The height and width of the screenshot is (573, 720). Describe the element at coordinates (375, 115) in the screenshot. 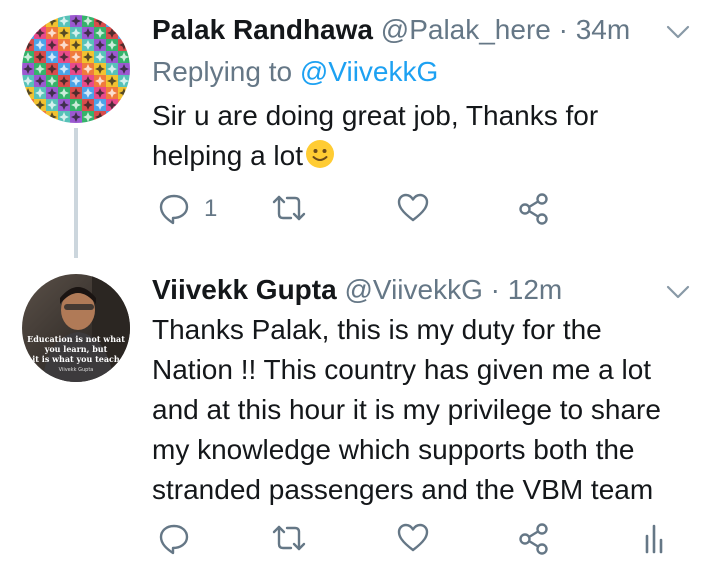

I see `tweet-text-line: Sir u are doing great job, Thanks for` at that location.